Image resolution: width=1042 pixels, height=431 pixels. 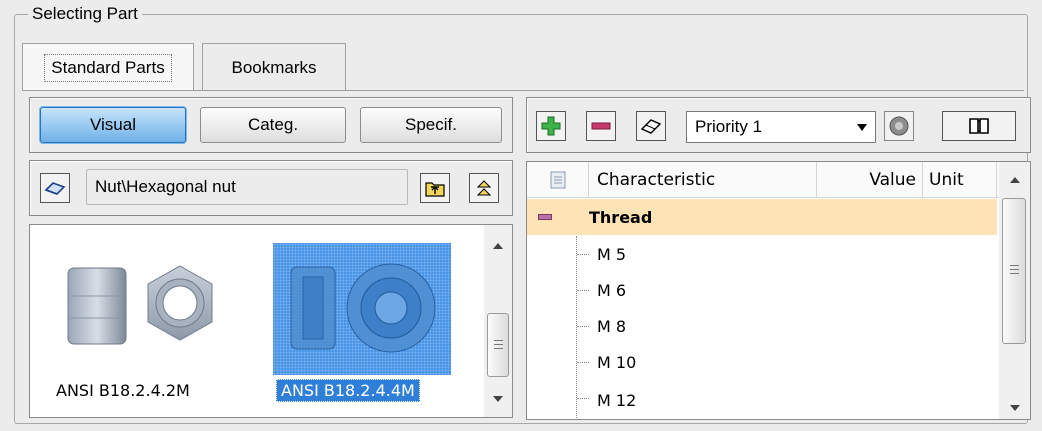 What do you see at coordinates (55, 188) in the screenshot?
I see `eraser-icon` at bounding box center [55, 188].